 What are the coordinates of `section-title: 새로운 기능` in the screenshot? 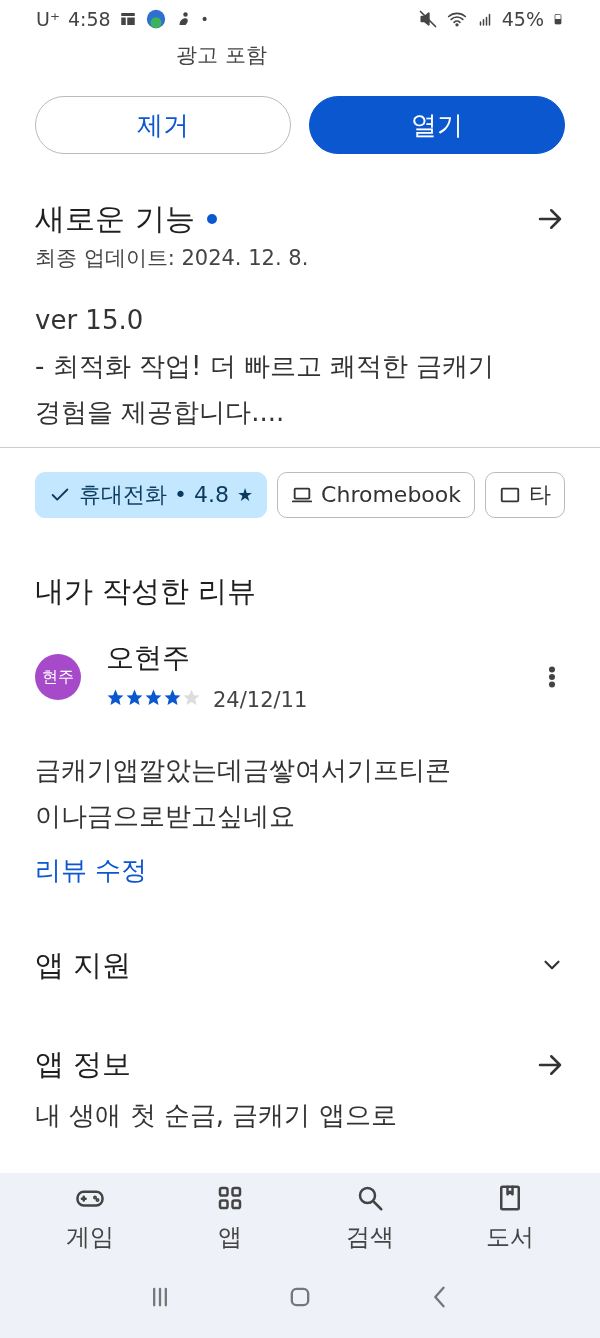 It's located at (115, 219).